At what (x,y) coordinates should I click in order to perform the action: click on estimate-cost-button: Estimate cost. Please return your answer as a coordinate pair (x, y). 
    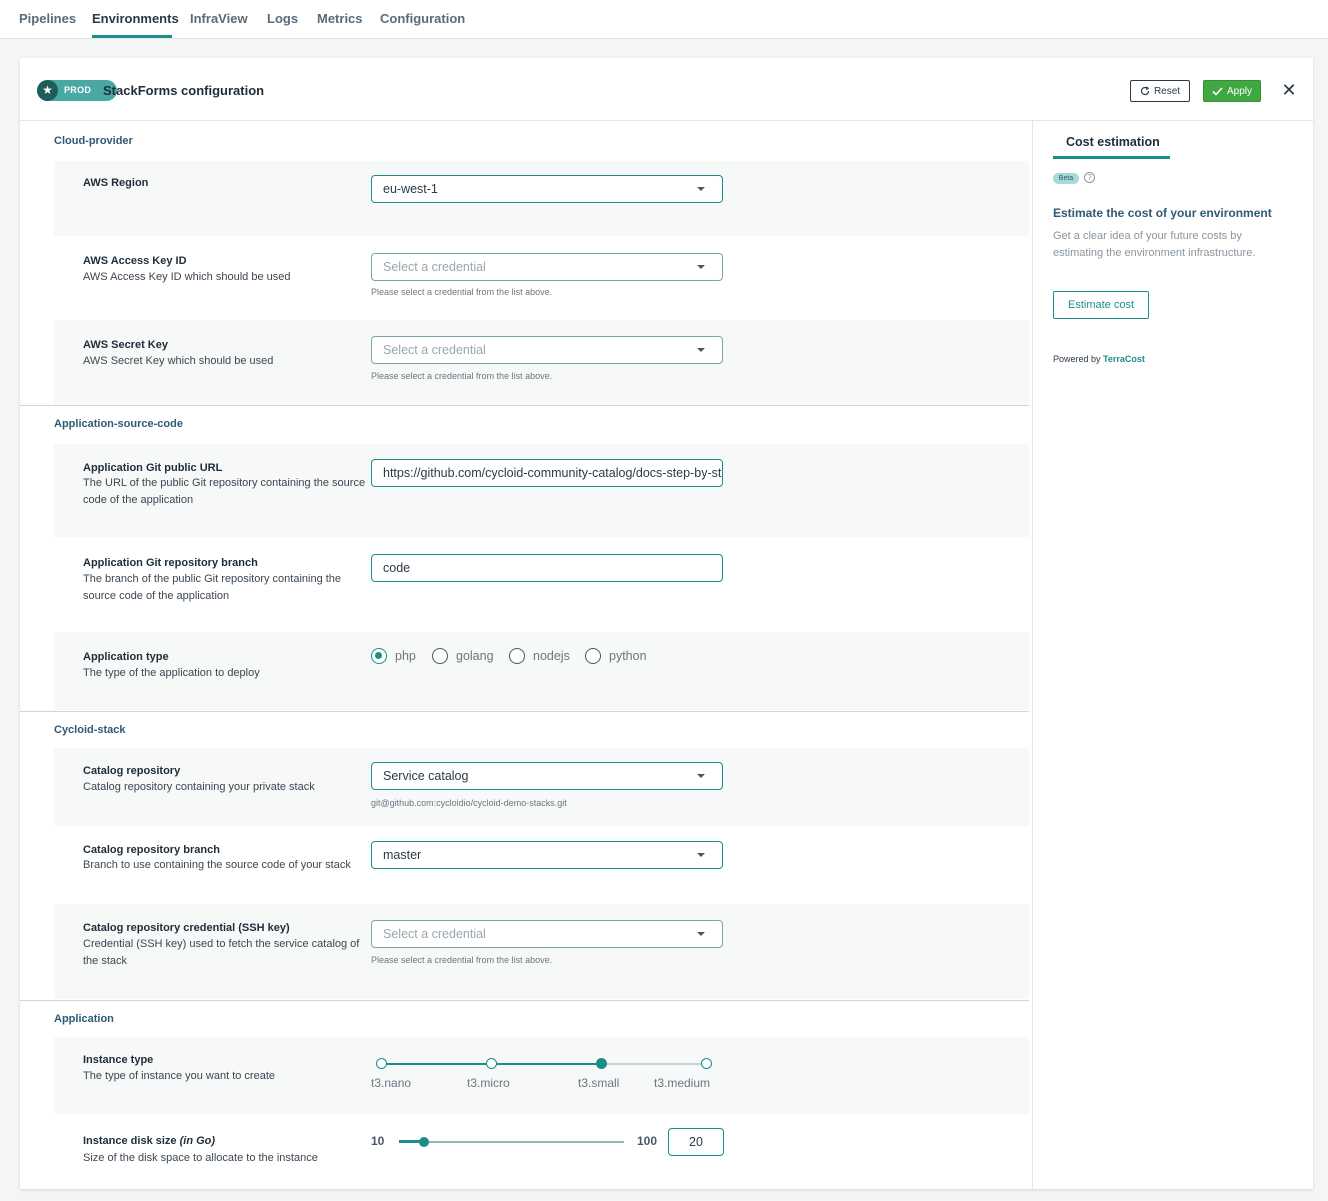
    Looking at the image, I should click on (1101, 305).